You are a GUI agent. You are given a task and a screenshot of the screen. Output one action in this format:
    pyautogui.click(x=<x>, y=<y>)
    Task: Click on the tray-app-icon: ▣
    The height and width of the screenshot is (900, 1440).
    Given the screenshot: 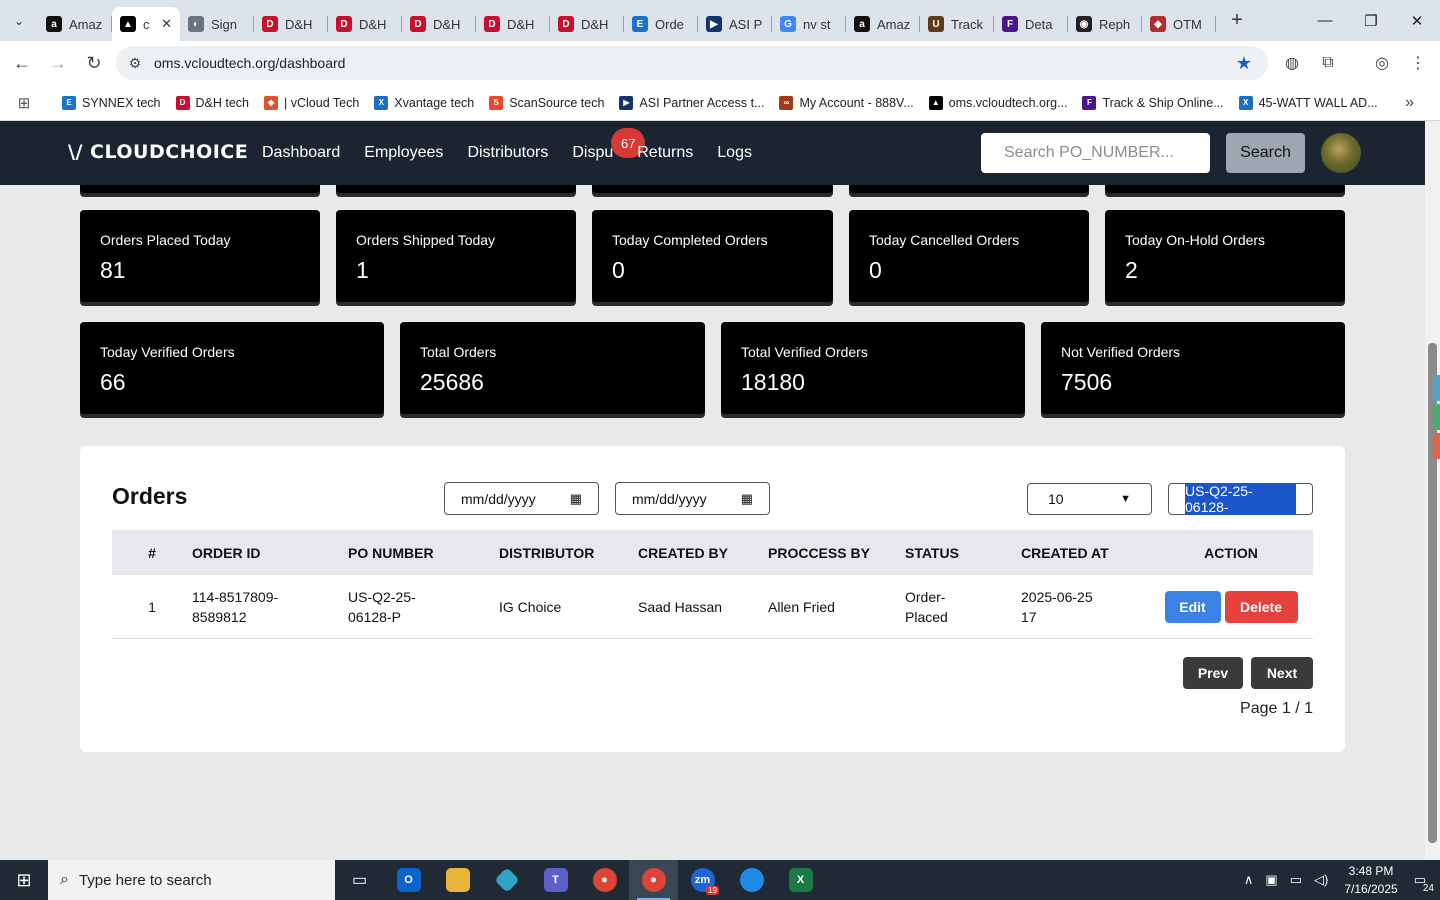 What is the action you would take?
    pyautogui.click(x=1271, y=880)
    